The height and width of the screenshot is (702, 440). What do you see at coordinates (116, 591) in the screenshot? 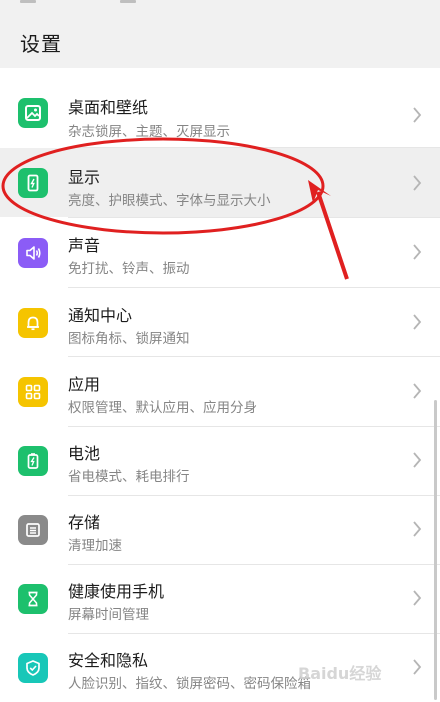
I see `settings-item-title: 健康使用手机` at bounding box center [116, 591].